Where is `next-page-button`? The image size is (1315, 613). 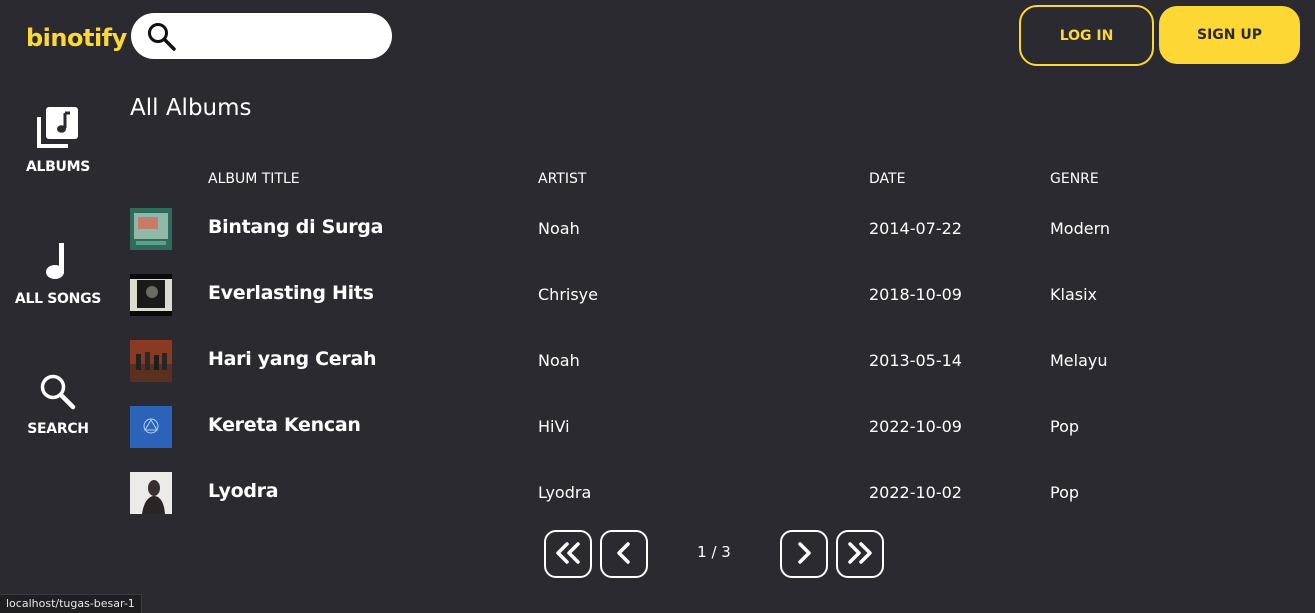
next-page-button is located at coordinates (804, 554).